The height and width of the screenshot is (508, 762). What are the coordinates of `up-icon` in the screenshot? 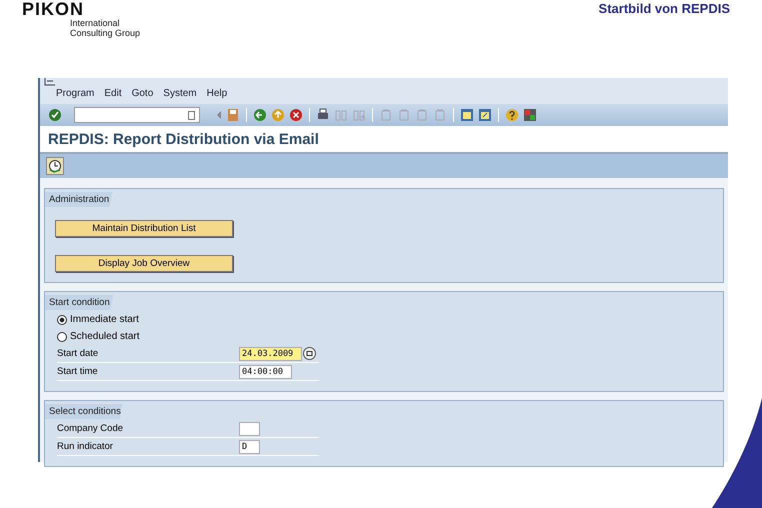 It's located at (278, 115).